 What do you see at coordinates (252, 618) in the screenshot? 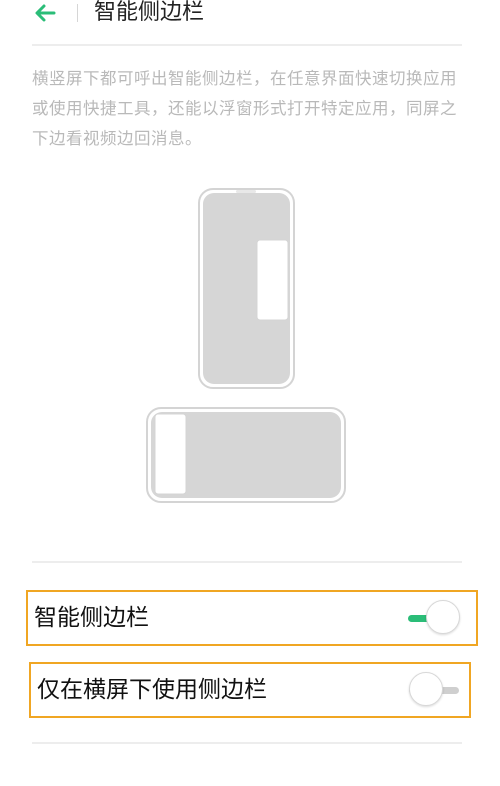
I see `smart-sidebar-setting-row: 智能侧边栏` at bounding box center [252, 618].